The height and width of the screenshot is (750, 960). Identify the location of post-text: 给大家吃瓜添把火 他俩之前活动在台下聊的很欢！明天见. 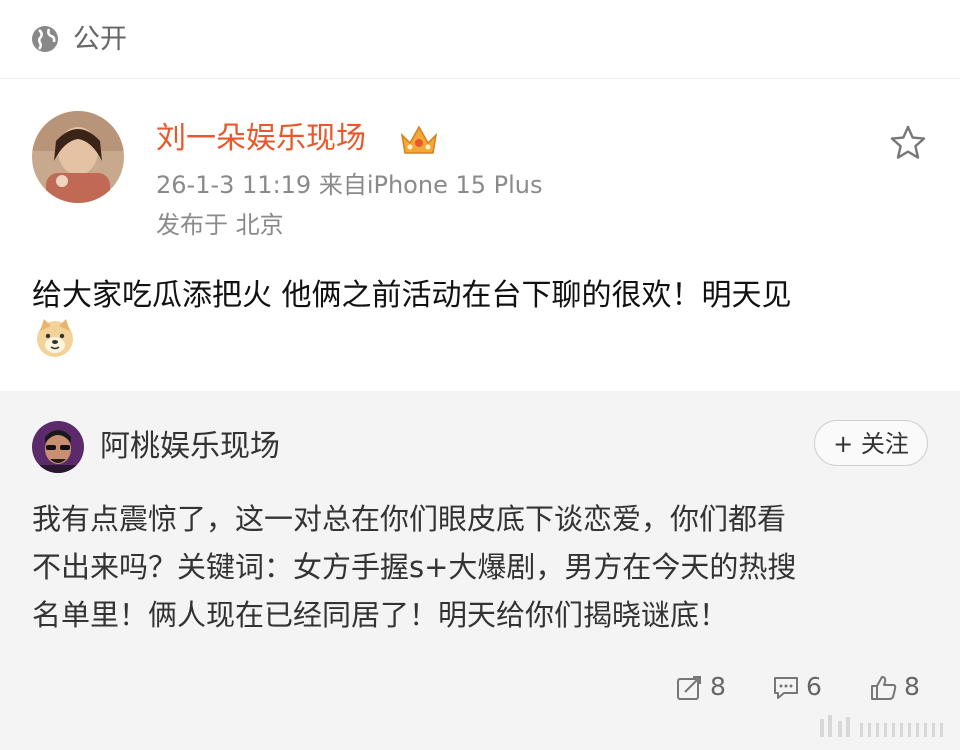
(412, 295).